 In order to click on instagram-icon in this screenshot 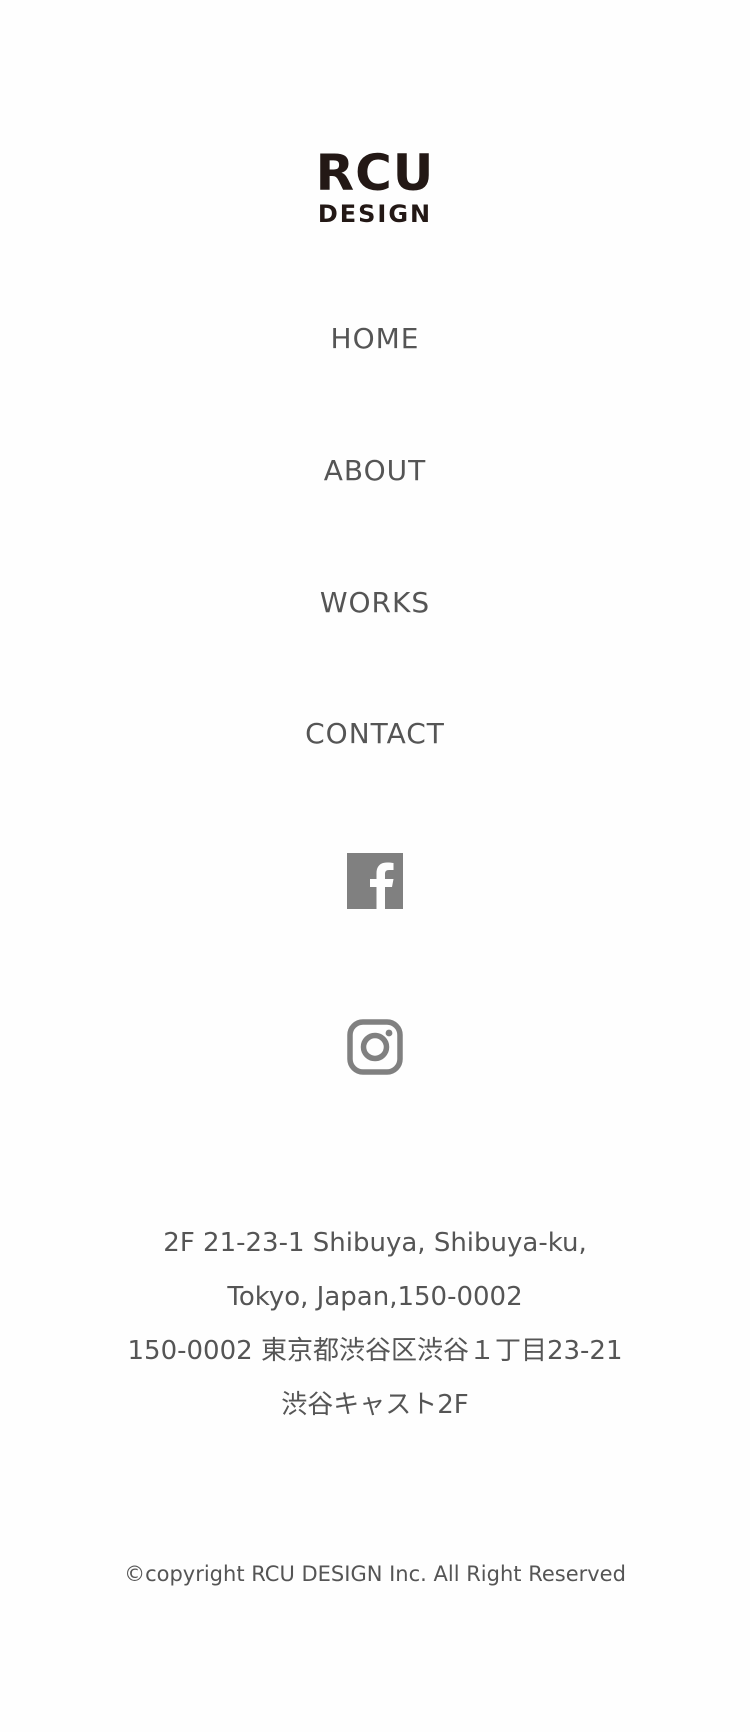, I will do `click(375, 1047)`.